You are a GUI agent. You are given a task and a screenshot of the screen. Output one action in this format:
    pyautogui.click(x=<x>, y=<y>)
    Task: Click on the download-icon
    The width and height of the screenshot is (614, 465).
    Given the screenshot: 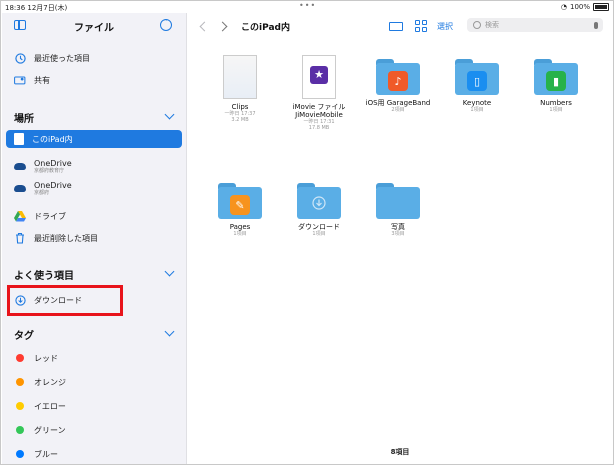 What is the action you would take?
    pyautogui.click(x=319, y=203)
    